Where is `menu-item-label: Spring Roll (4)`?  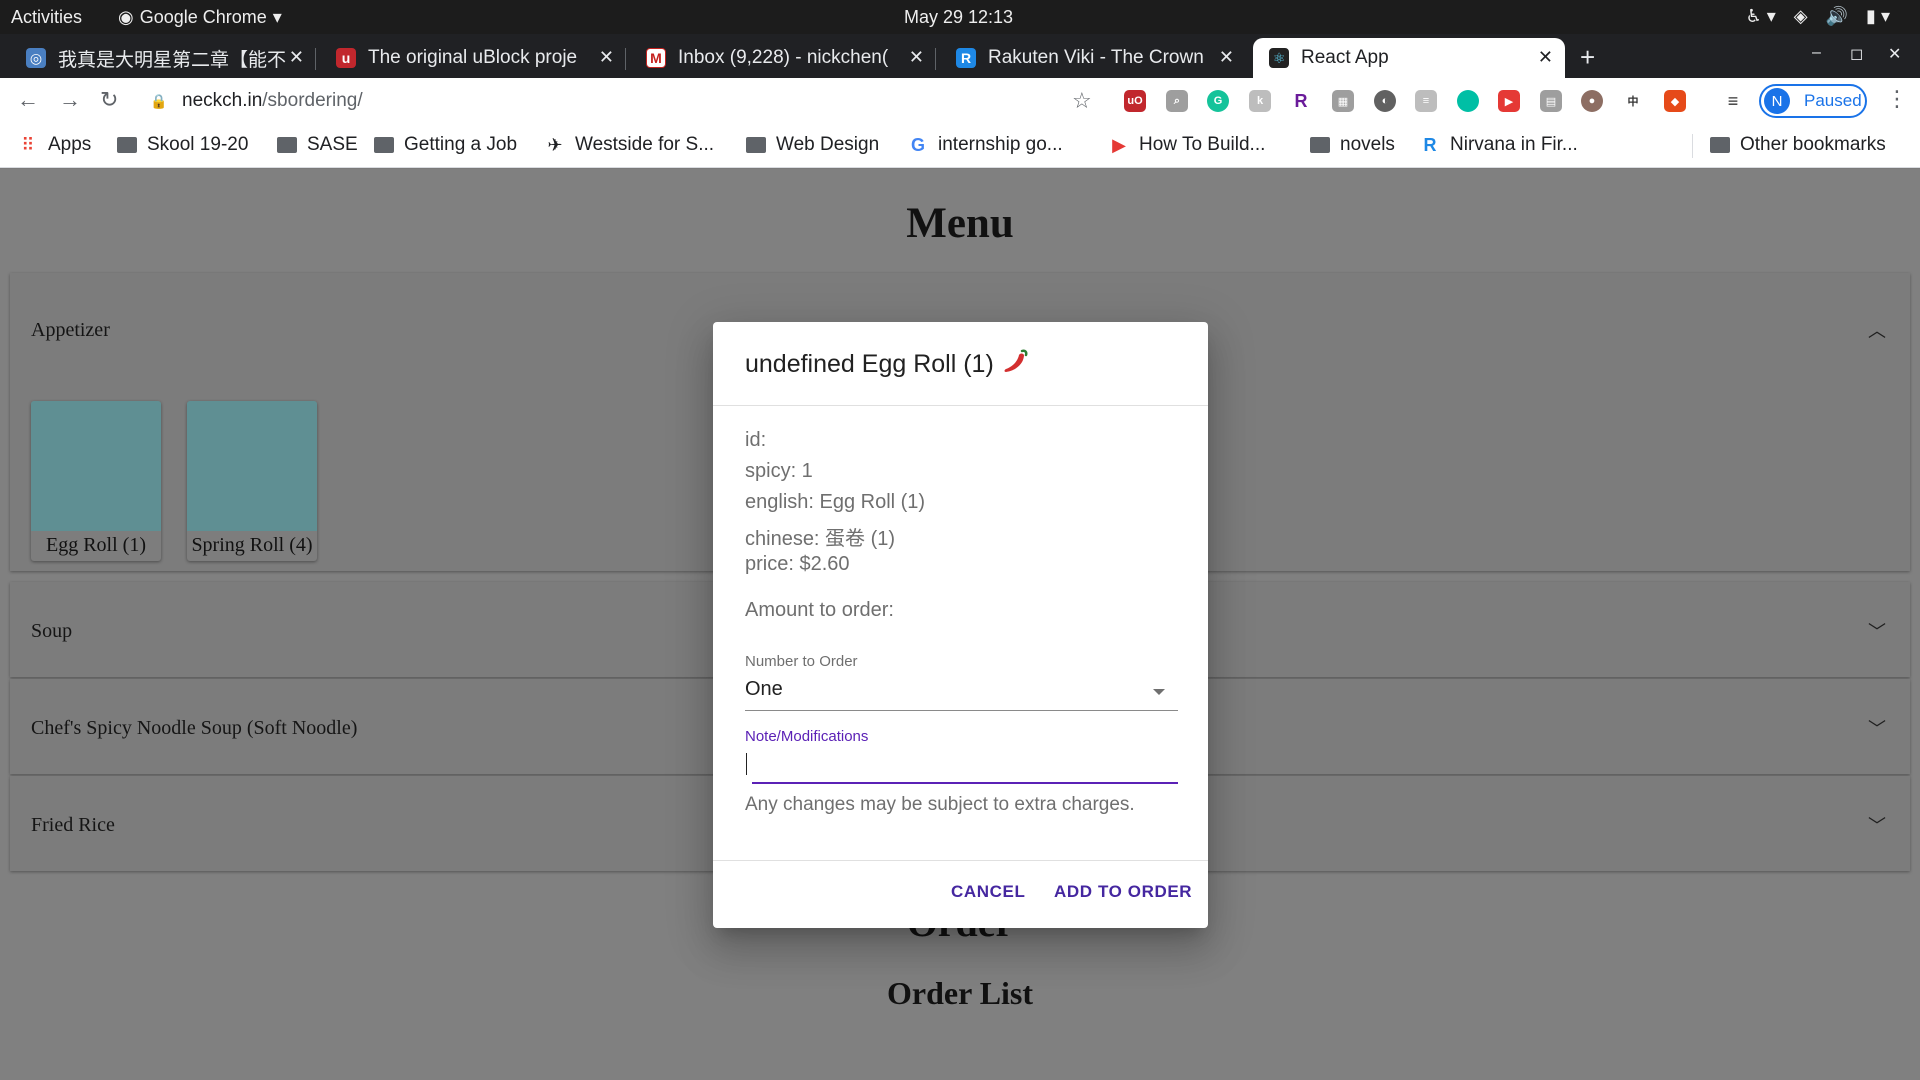 menu-item-label: Spring Roll (4) is located at coordinates (252, 545).